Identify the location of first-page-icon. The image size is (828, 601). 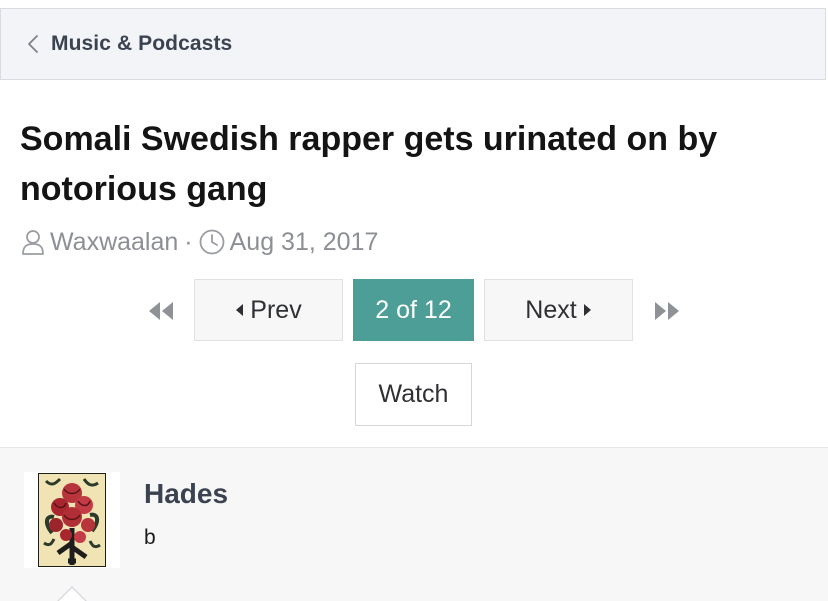
(161, 311).